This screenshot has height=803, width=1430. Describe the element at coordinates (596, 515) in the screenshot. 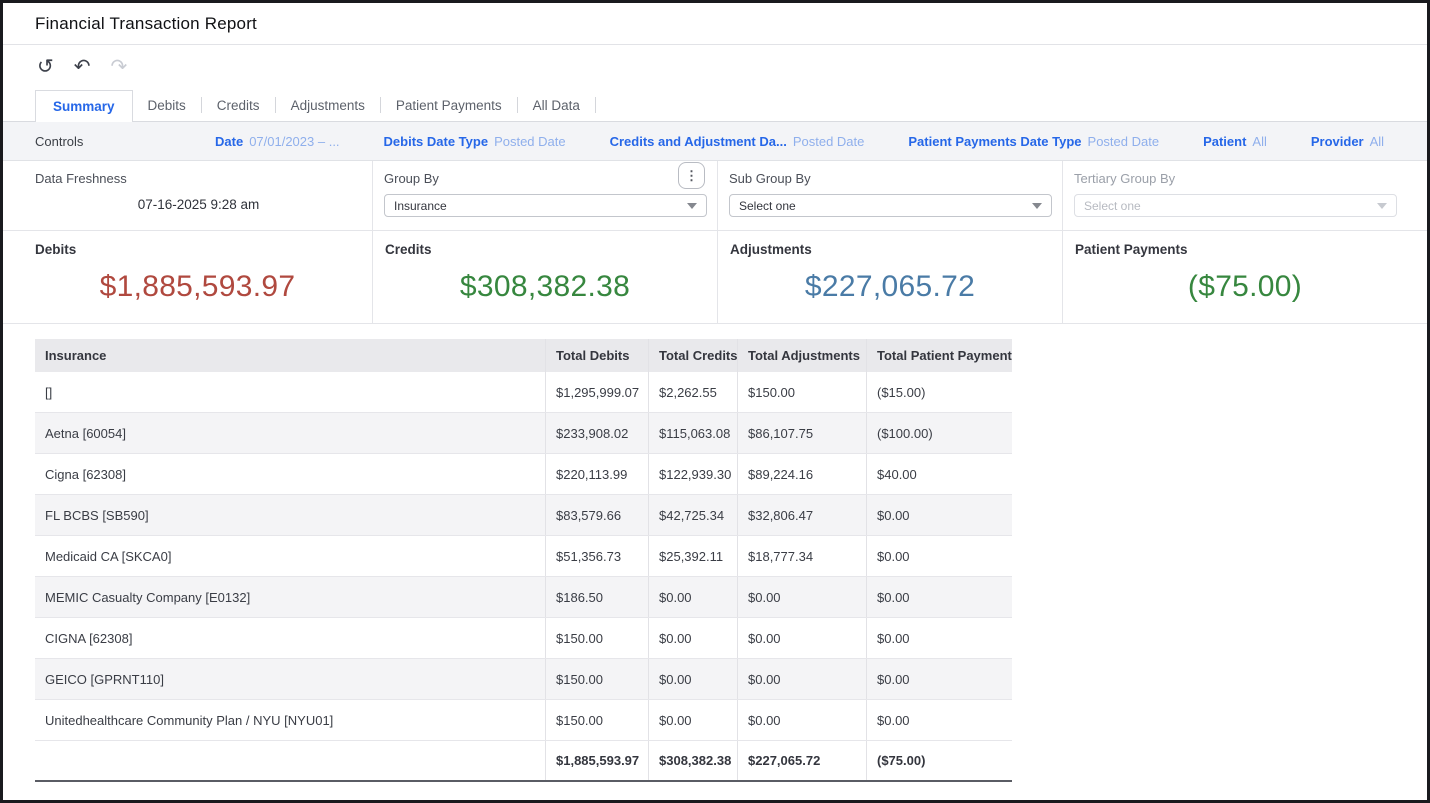

I see `cell-total-debits: $83,579.66` at that location.